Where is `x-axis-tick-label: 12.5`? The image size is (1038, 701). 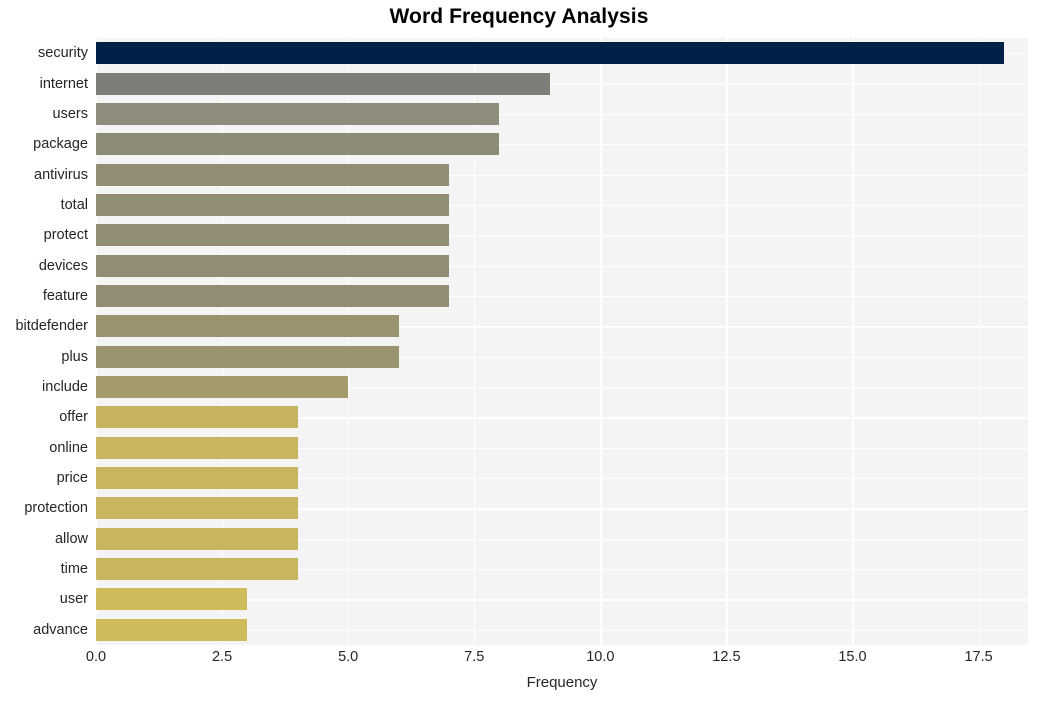 x-axis-tick-label: 12.5 is located at coordinates (726, 657).